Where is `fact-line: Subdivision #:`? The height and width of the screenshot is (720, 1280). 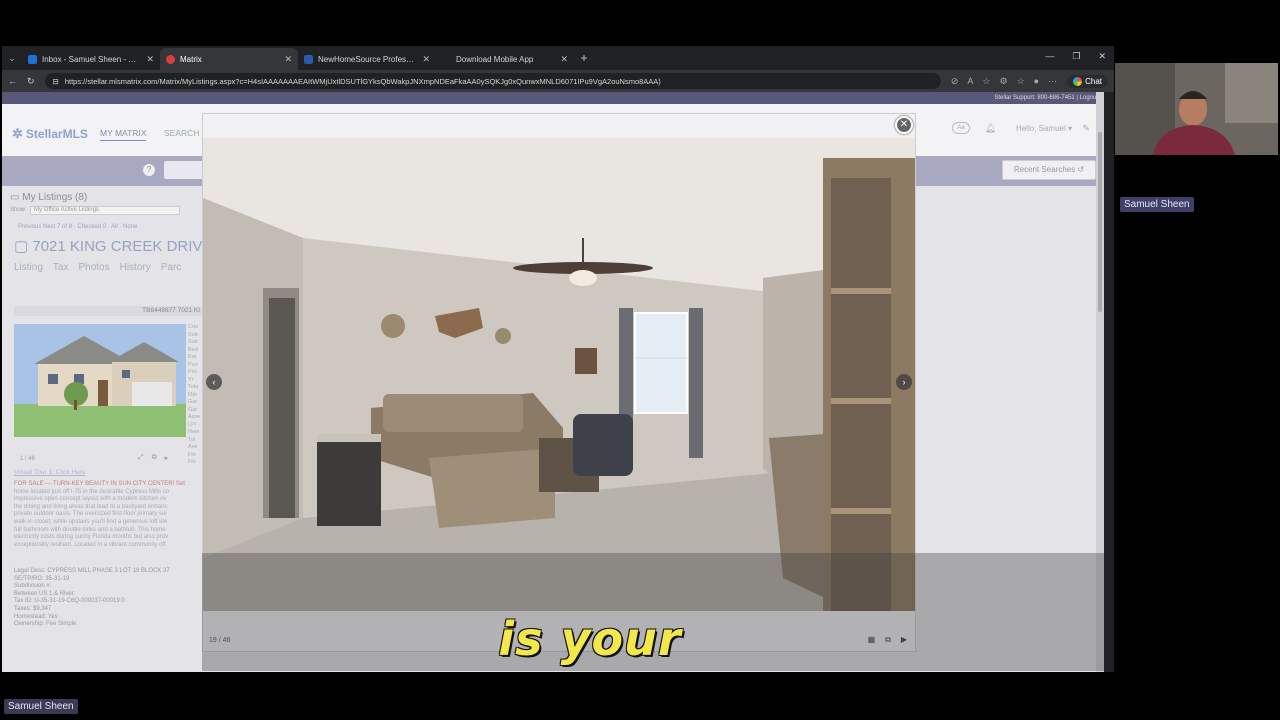 fact-line: Subdivision #: is located at coordinates (33, 586).